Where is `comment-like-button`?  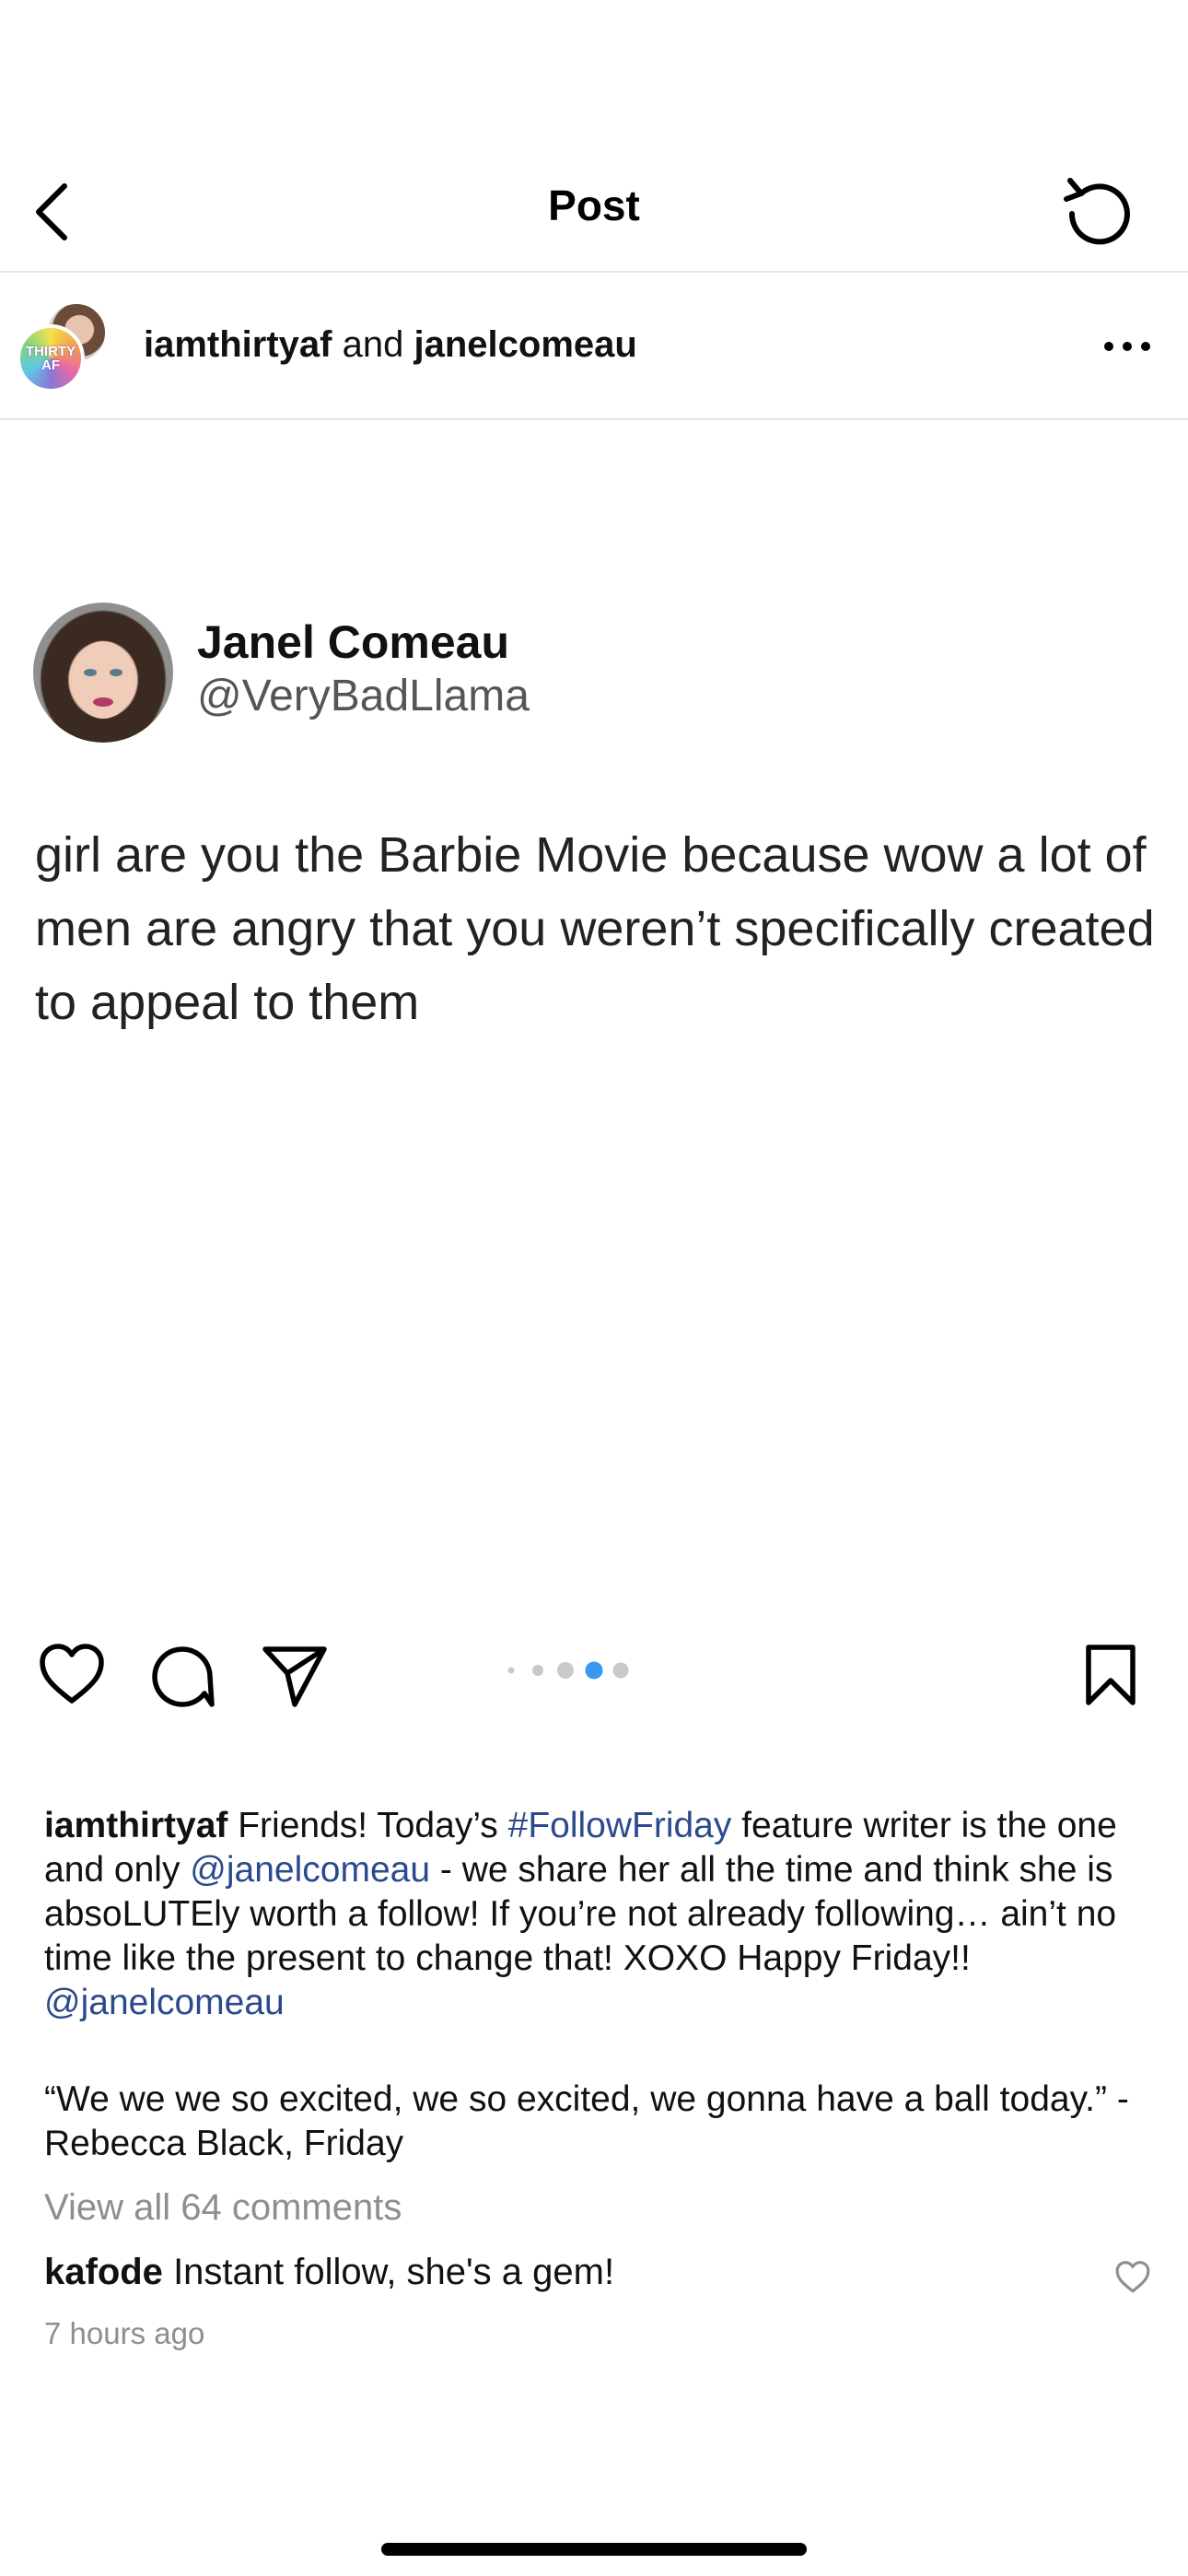 comment-like-button is located at coordinates (1132, 2277).